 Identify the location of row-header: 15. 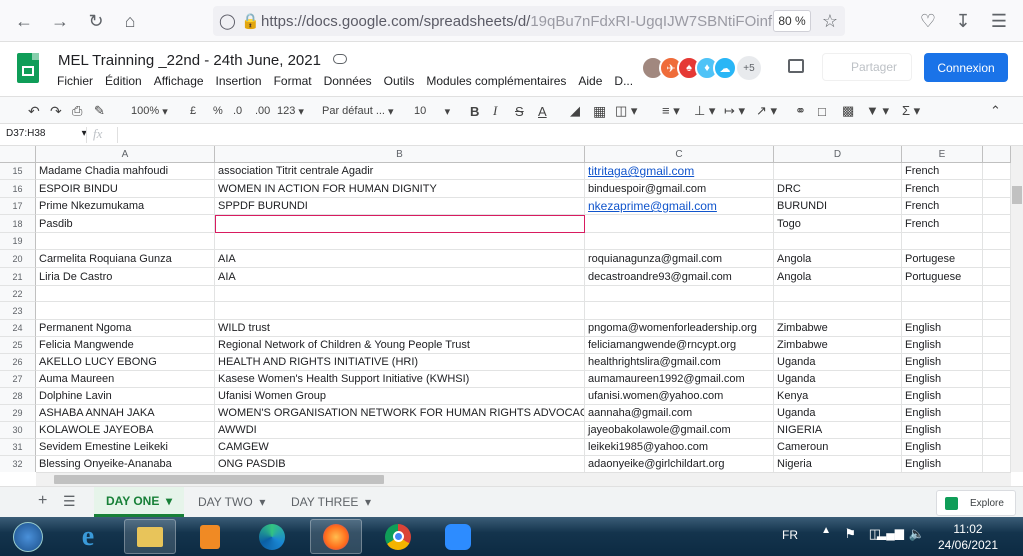
(18, 171).